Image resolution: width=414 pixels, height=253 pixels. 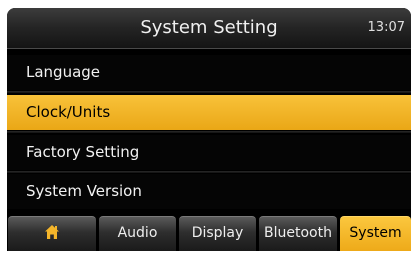 I want to click on tab-display: Display, so click(x=217, y=233).